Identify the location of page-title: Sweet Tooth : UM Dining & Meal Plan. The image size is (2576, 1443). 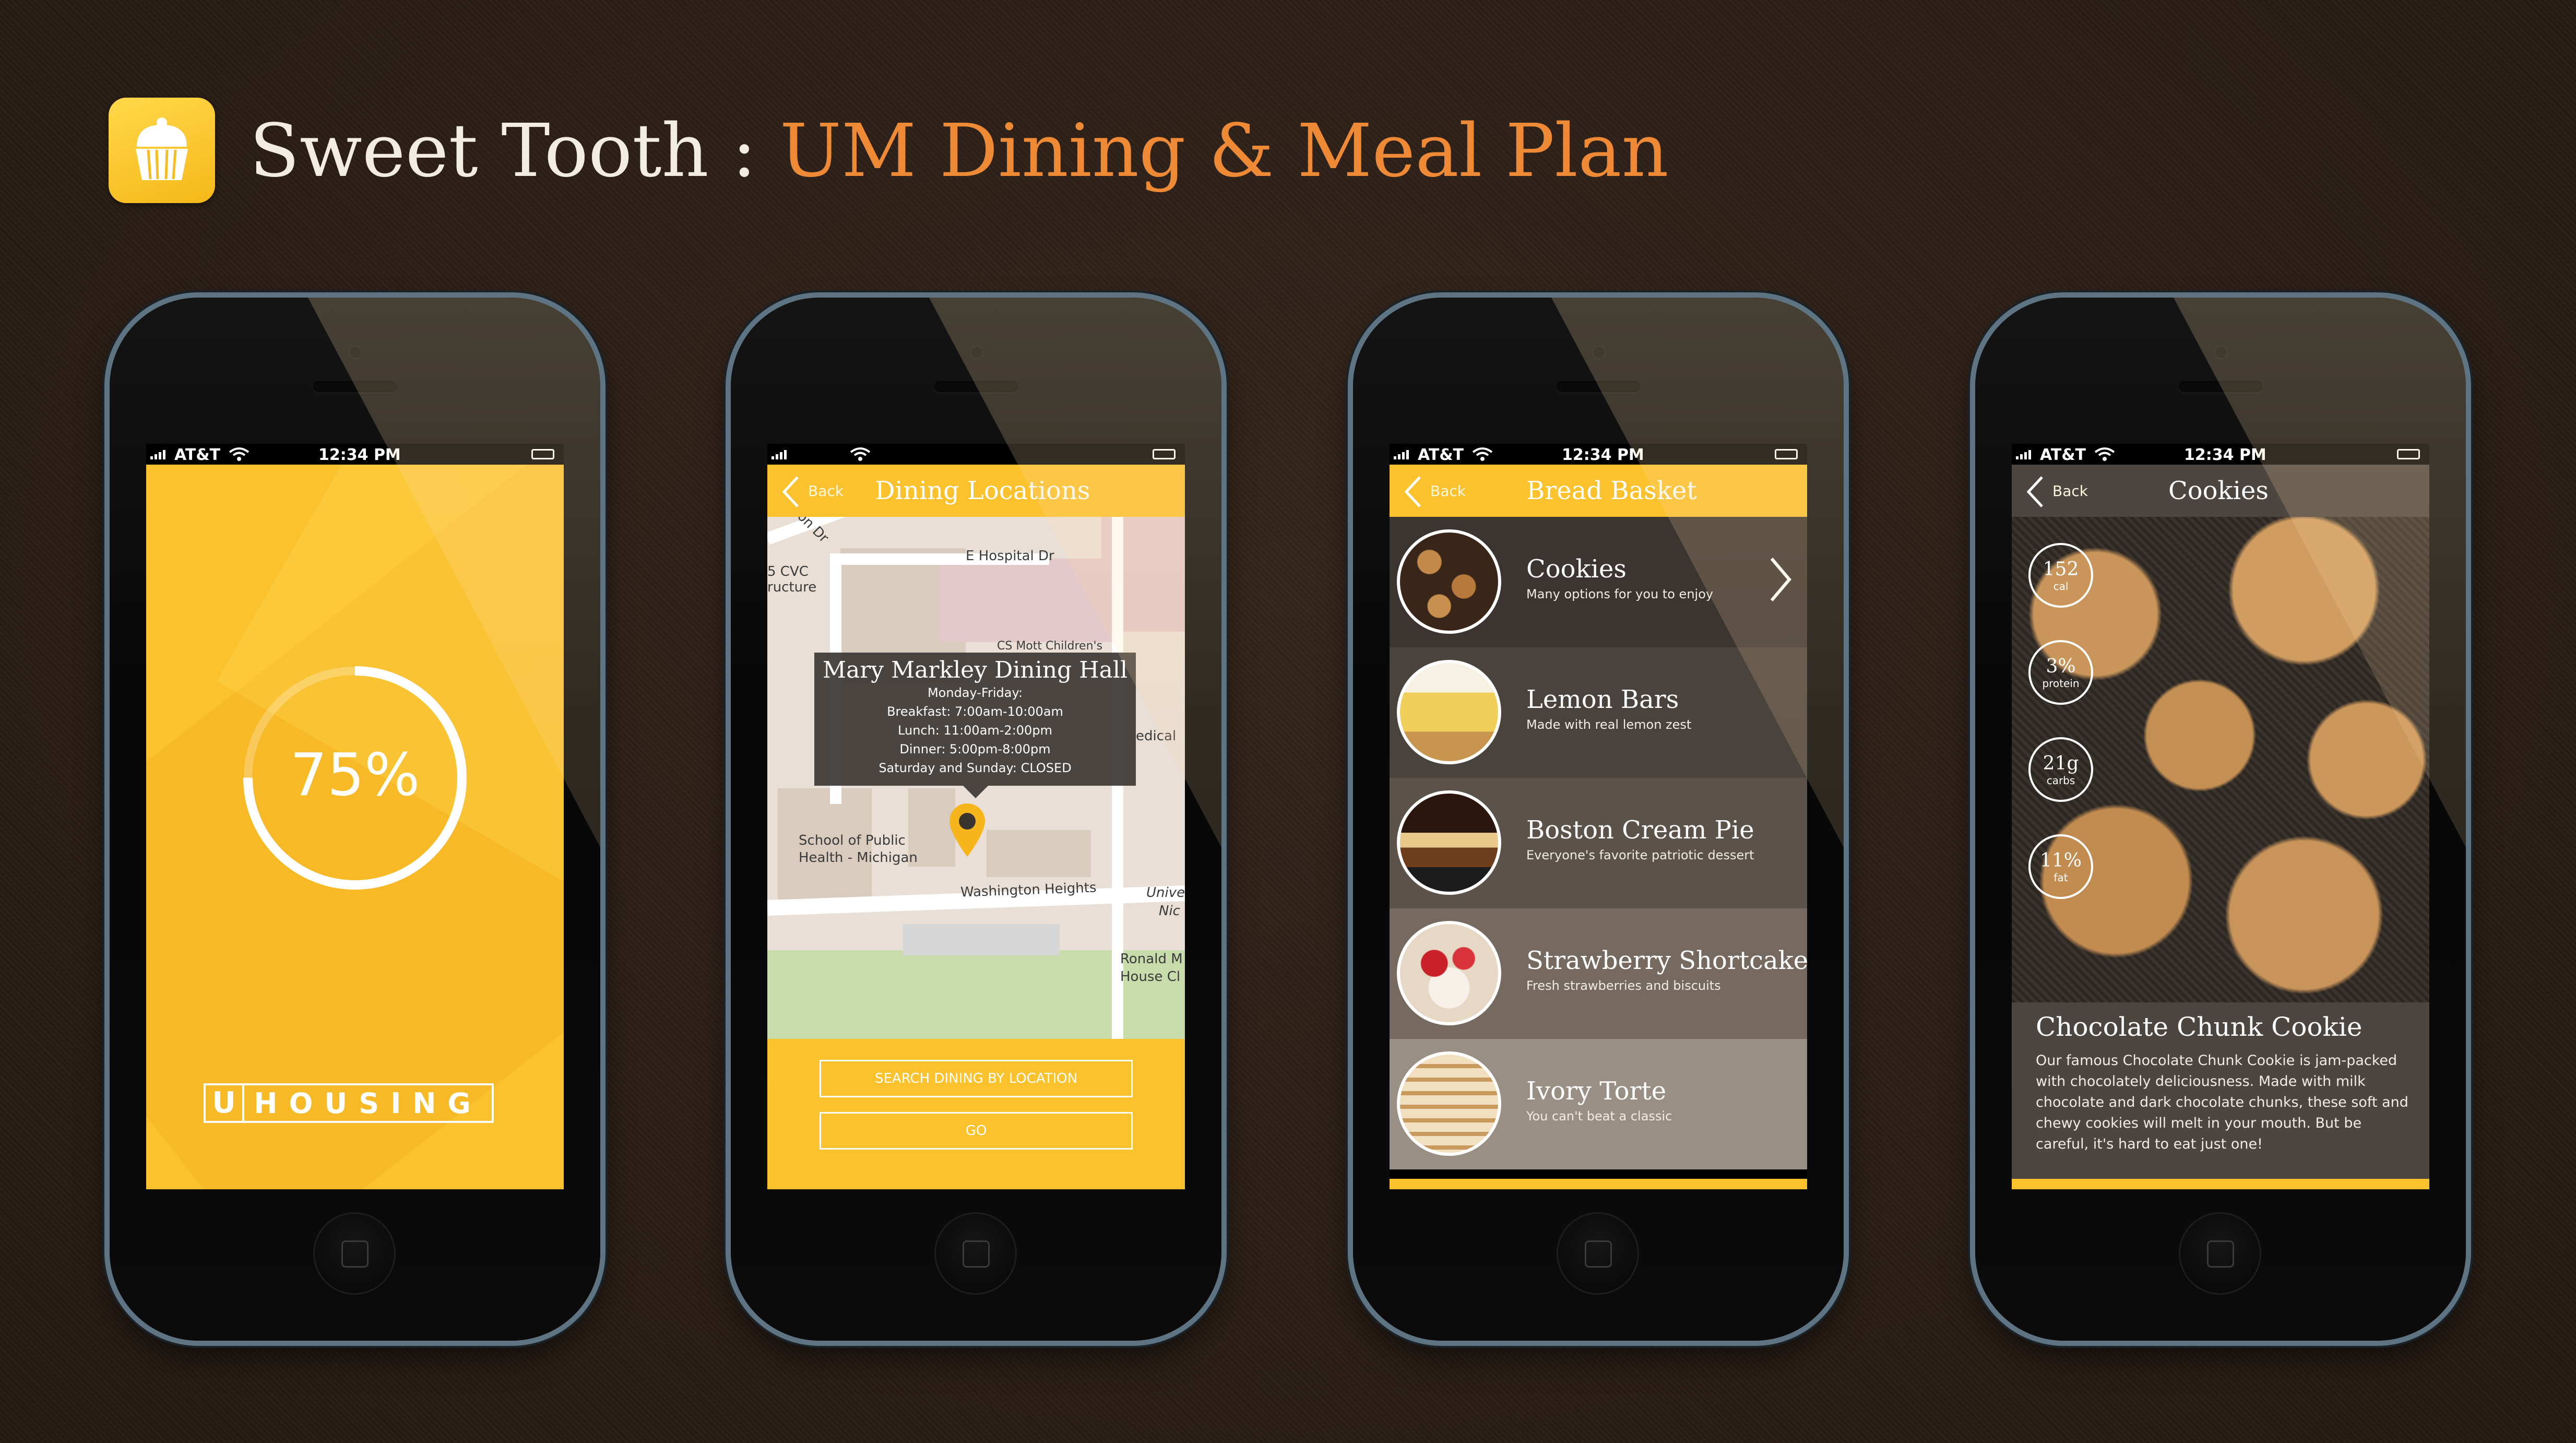
(959, 151).